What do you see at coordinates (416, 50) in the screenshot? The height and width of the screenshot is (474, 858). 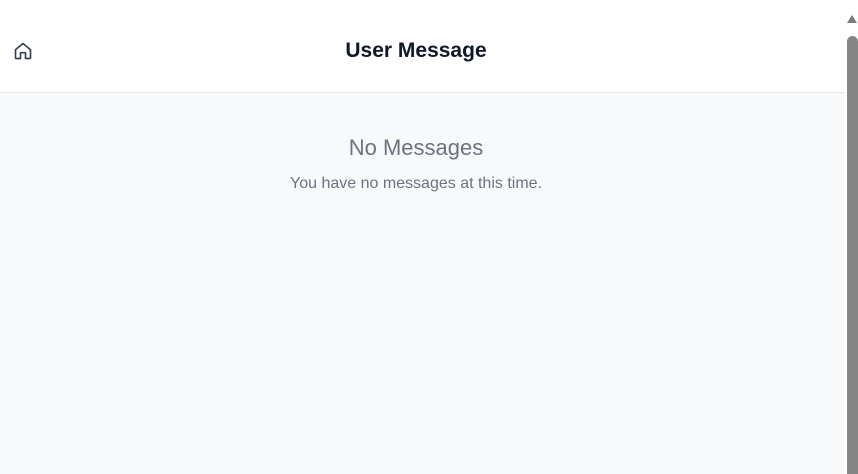 I see `page-title: User Message` at bounding box center [416, 50].